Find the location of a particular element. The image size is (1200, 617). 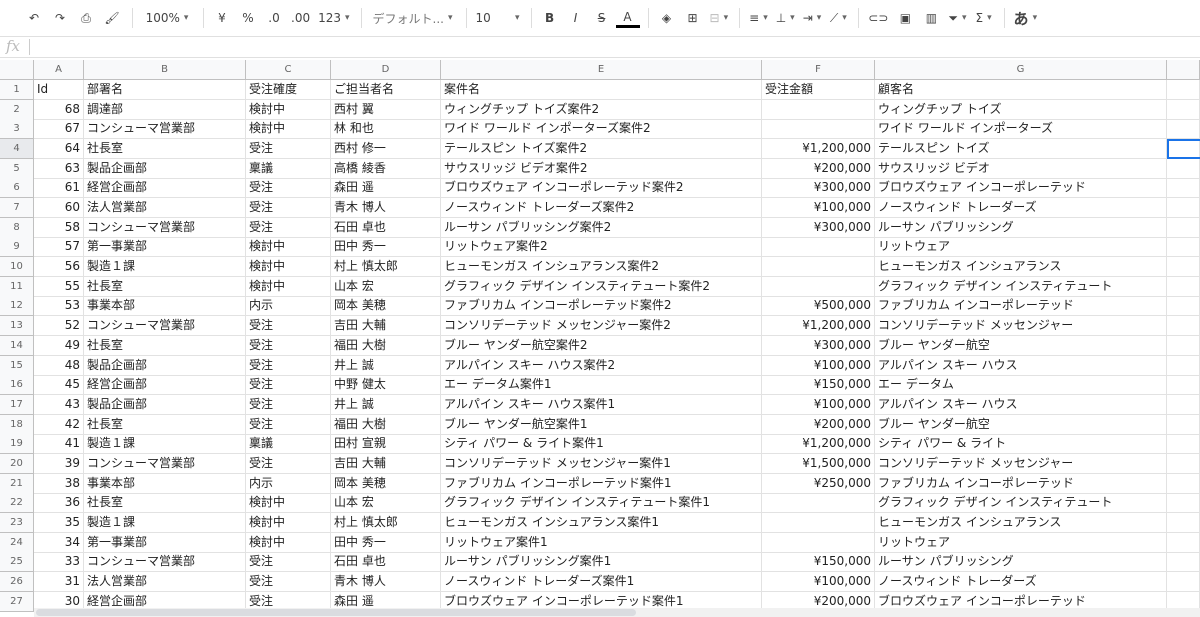

input-tools-button: あ is located at coordinates (1026, 18).